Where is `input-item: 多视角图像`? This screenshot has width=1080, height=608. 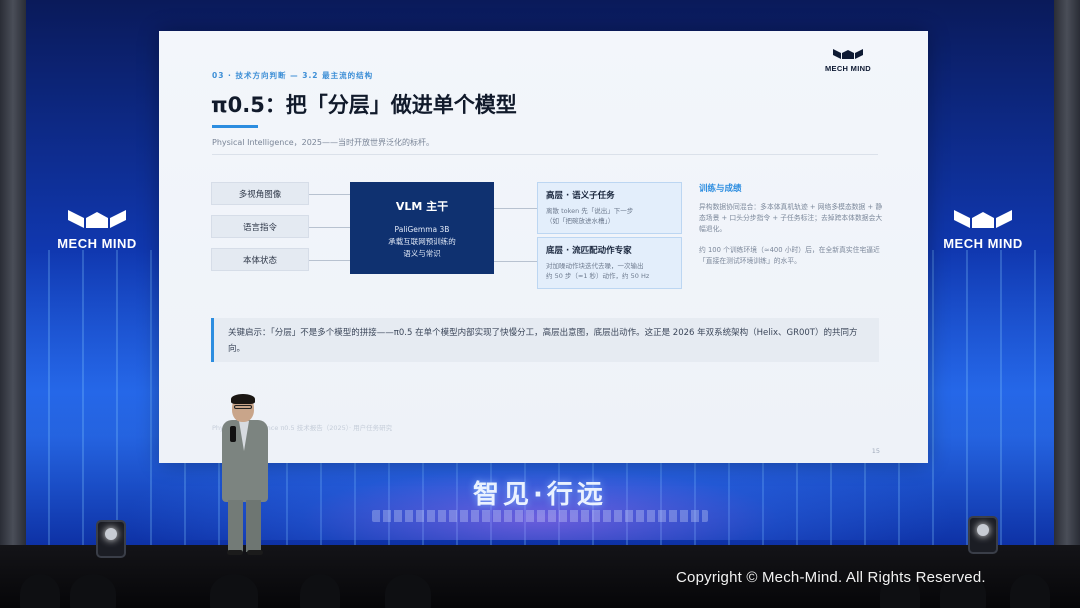 input-item: 多视角图像 is located at coordinates (260, 193).